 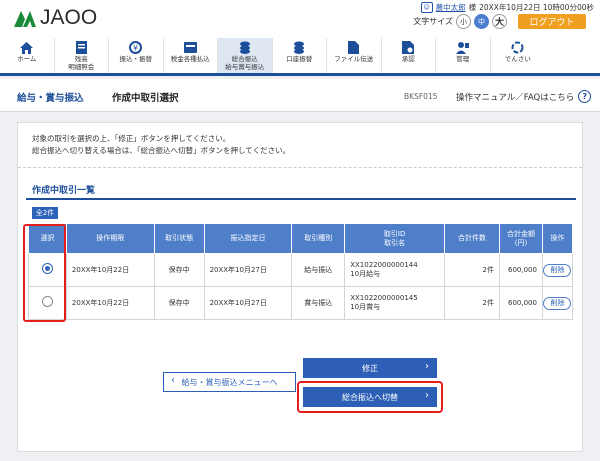 I want to click on type-cell: 給与振込, so click(x=318, y=270).